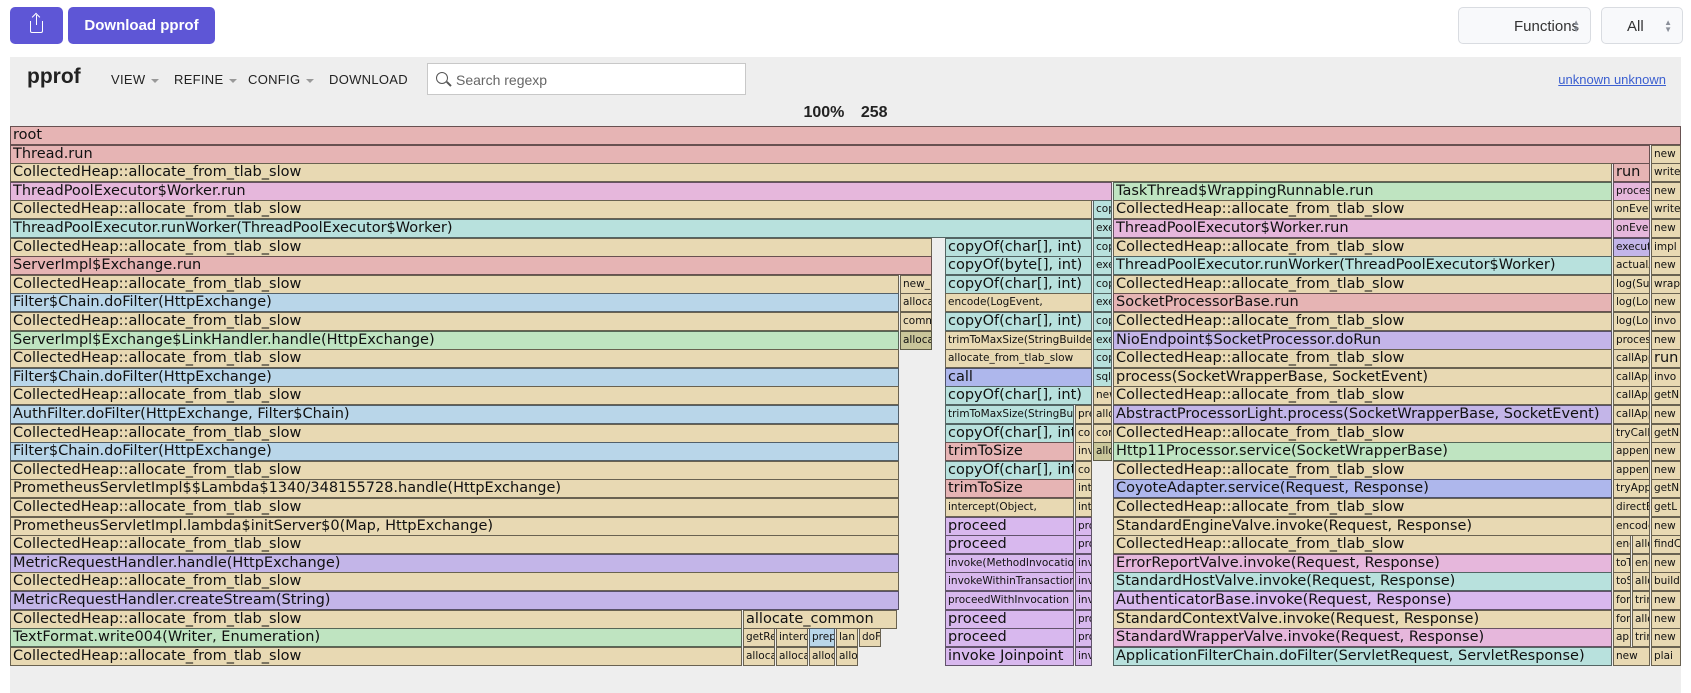 This screenshot has height=693, width=1691. I want to click on flame-frame: com, so click(1102, 433).